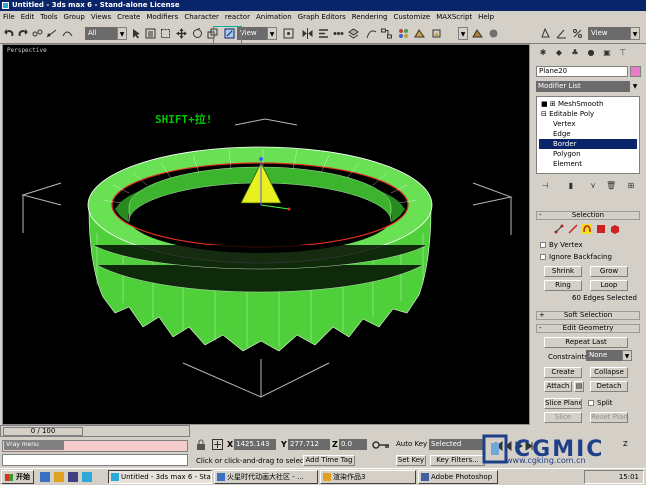  I want to click on task-photoshop: Adobe Photoshop, so click(458, 477).